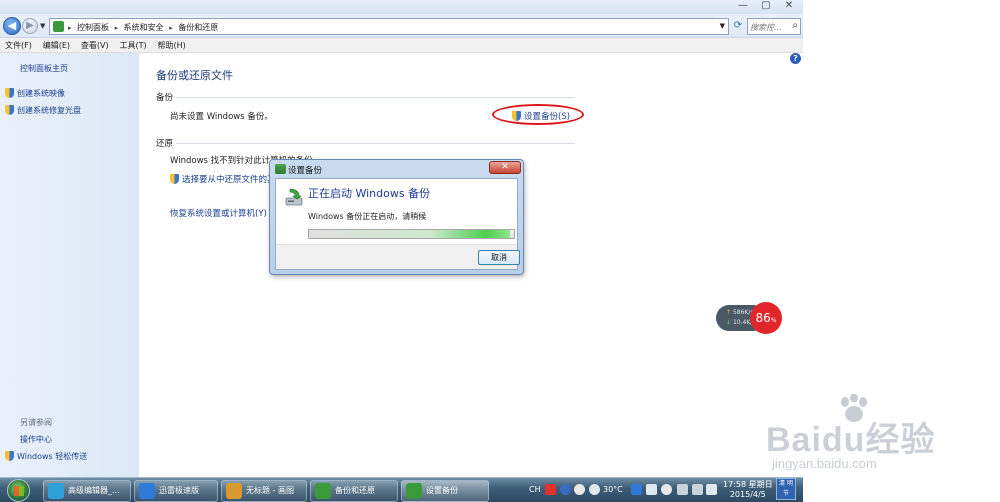  What do you see at coordinates (789, 7) in the screenshot?
I see `close-button: ✕` at bounding box center [789, 7].